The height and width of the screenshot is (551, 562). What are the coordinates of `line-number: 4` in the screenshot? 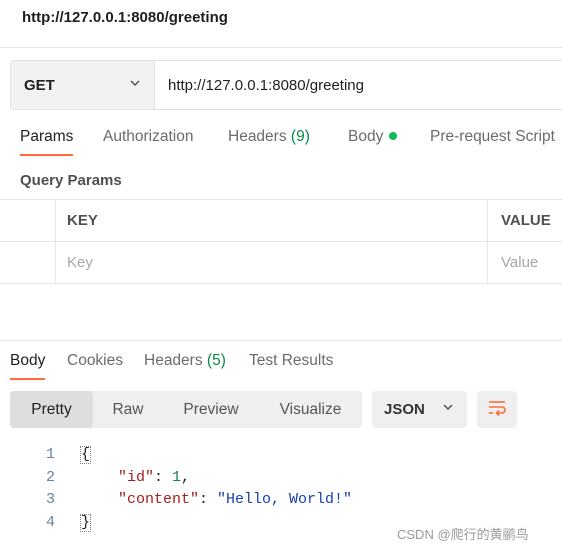 It's located at (50, 522).